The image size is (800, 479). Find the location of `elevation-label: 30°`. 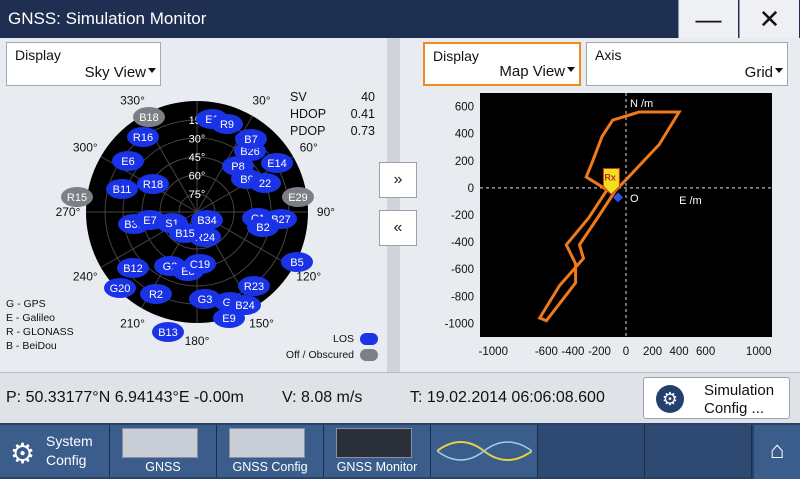

elevation-label: 30° is located at coordinates (197, 140).